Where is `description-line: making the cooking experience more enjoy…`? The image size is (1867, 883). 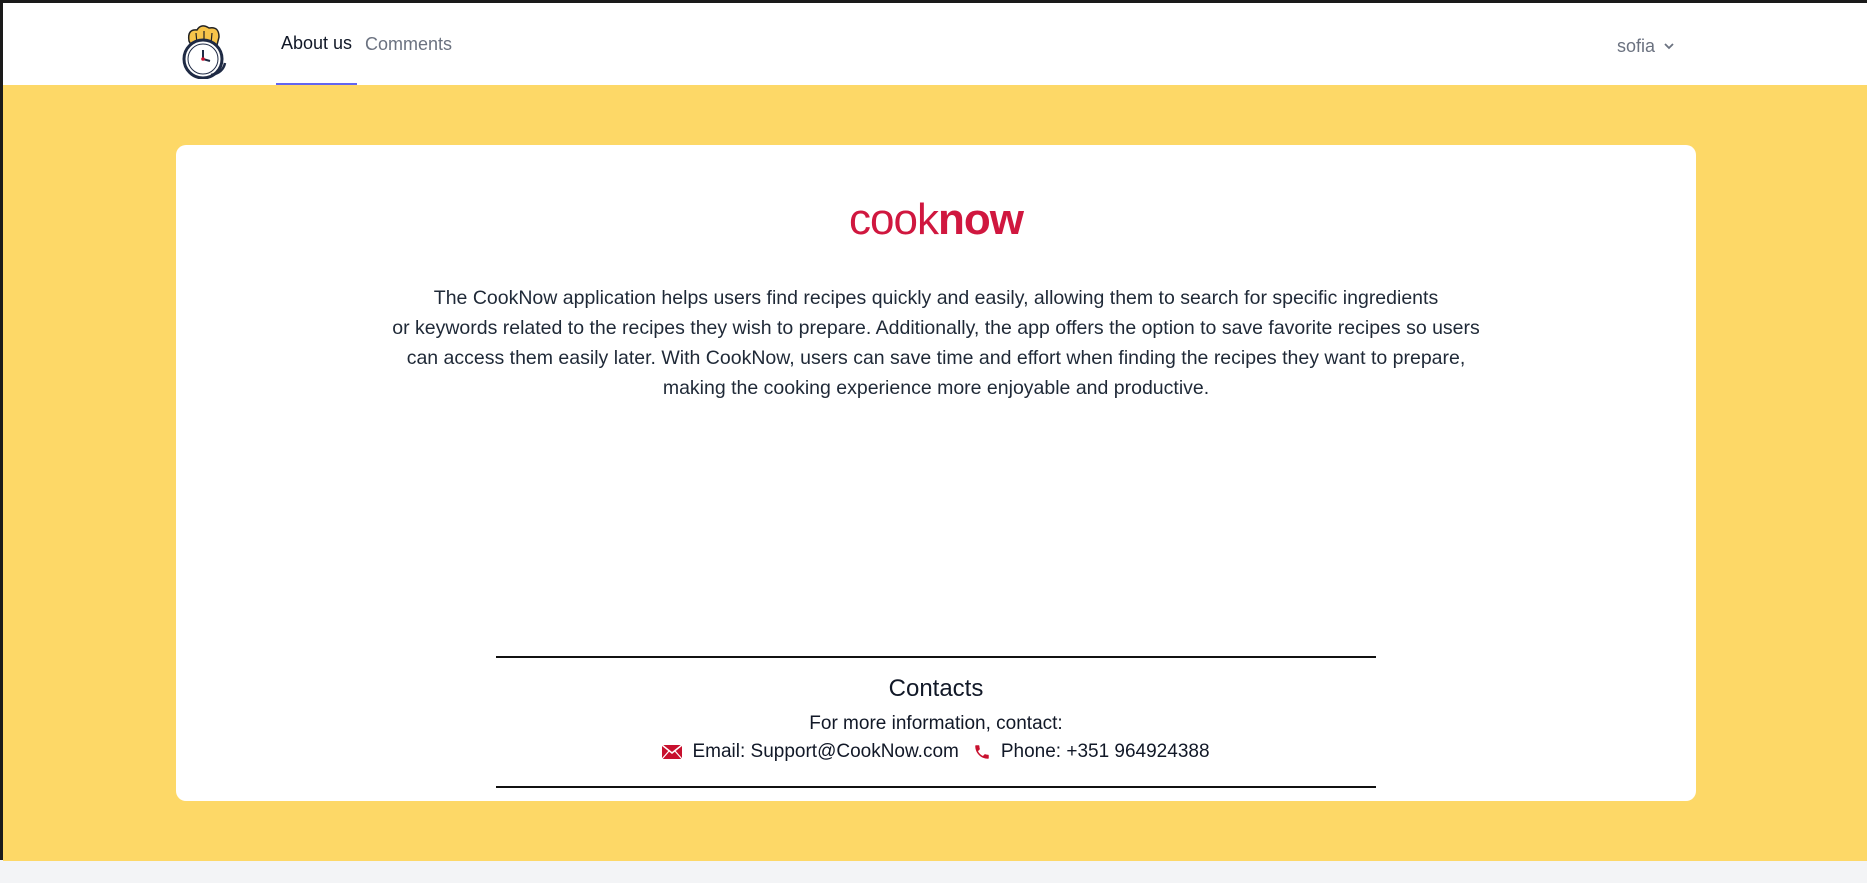
description-line: making the cooking experience more enjoy… is located at coordinates (936, 388).